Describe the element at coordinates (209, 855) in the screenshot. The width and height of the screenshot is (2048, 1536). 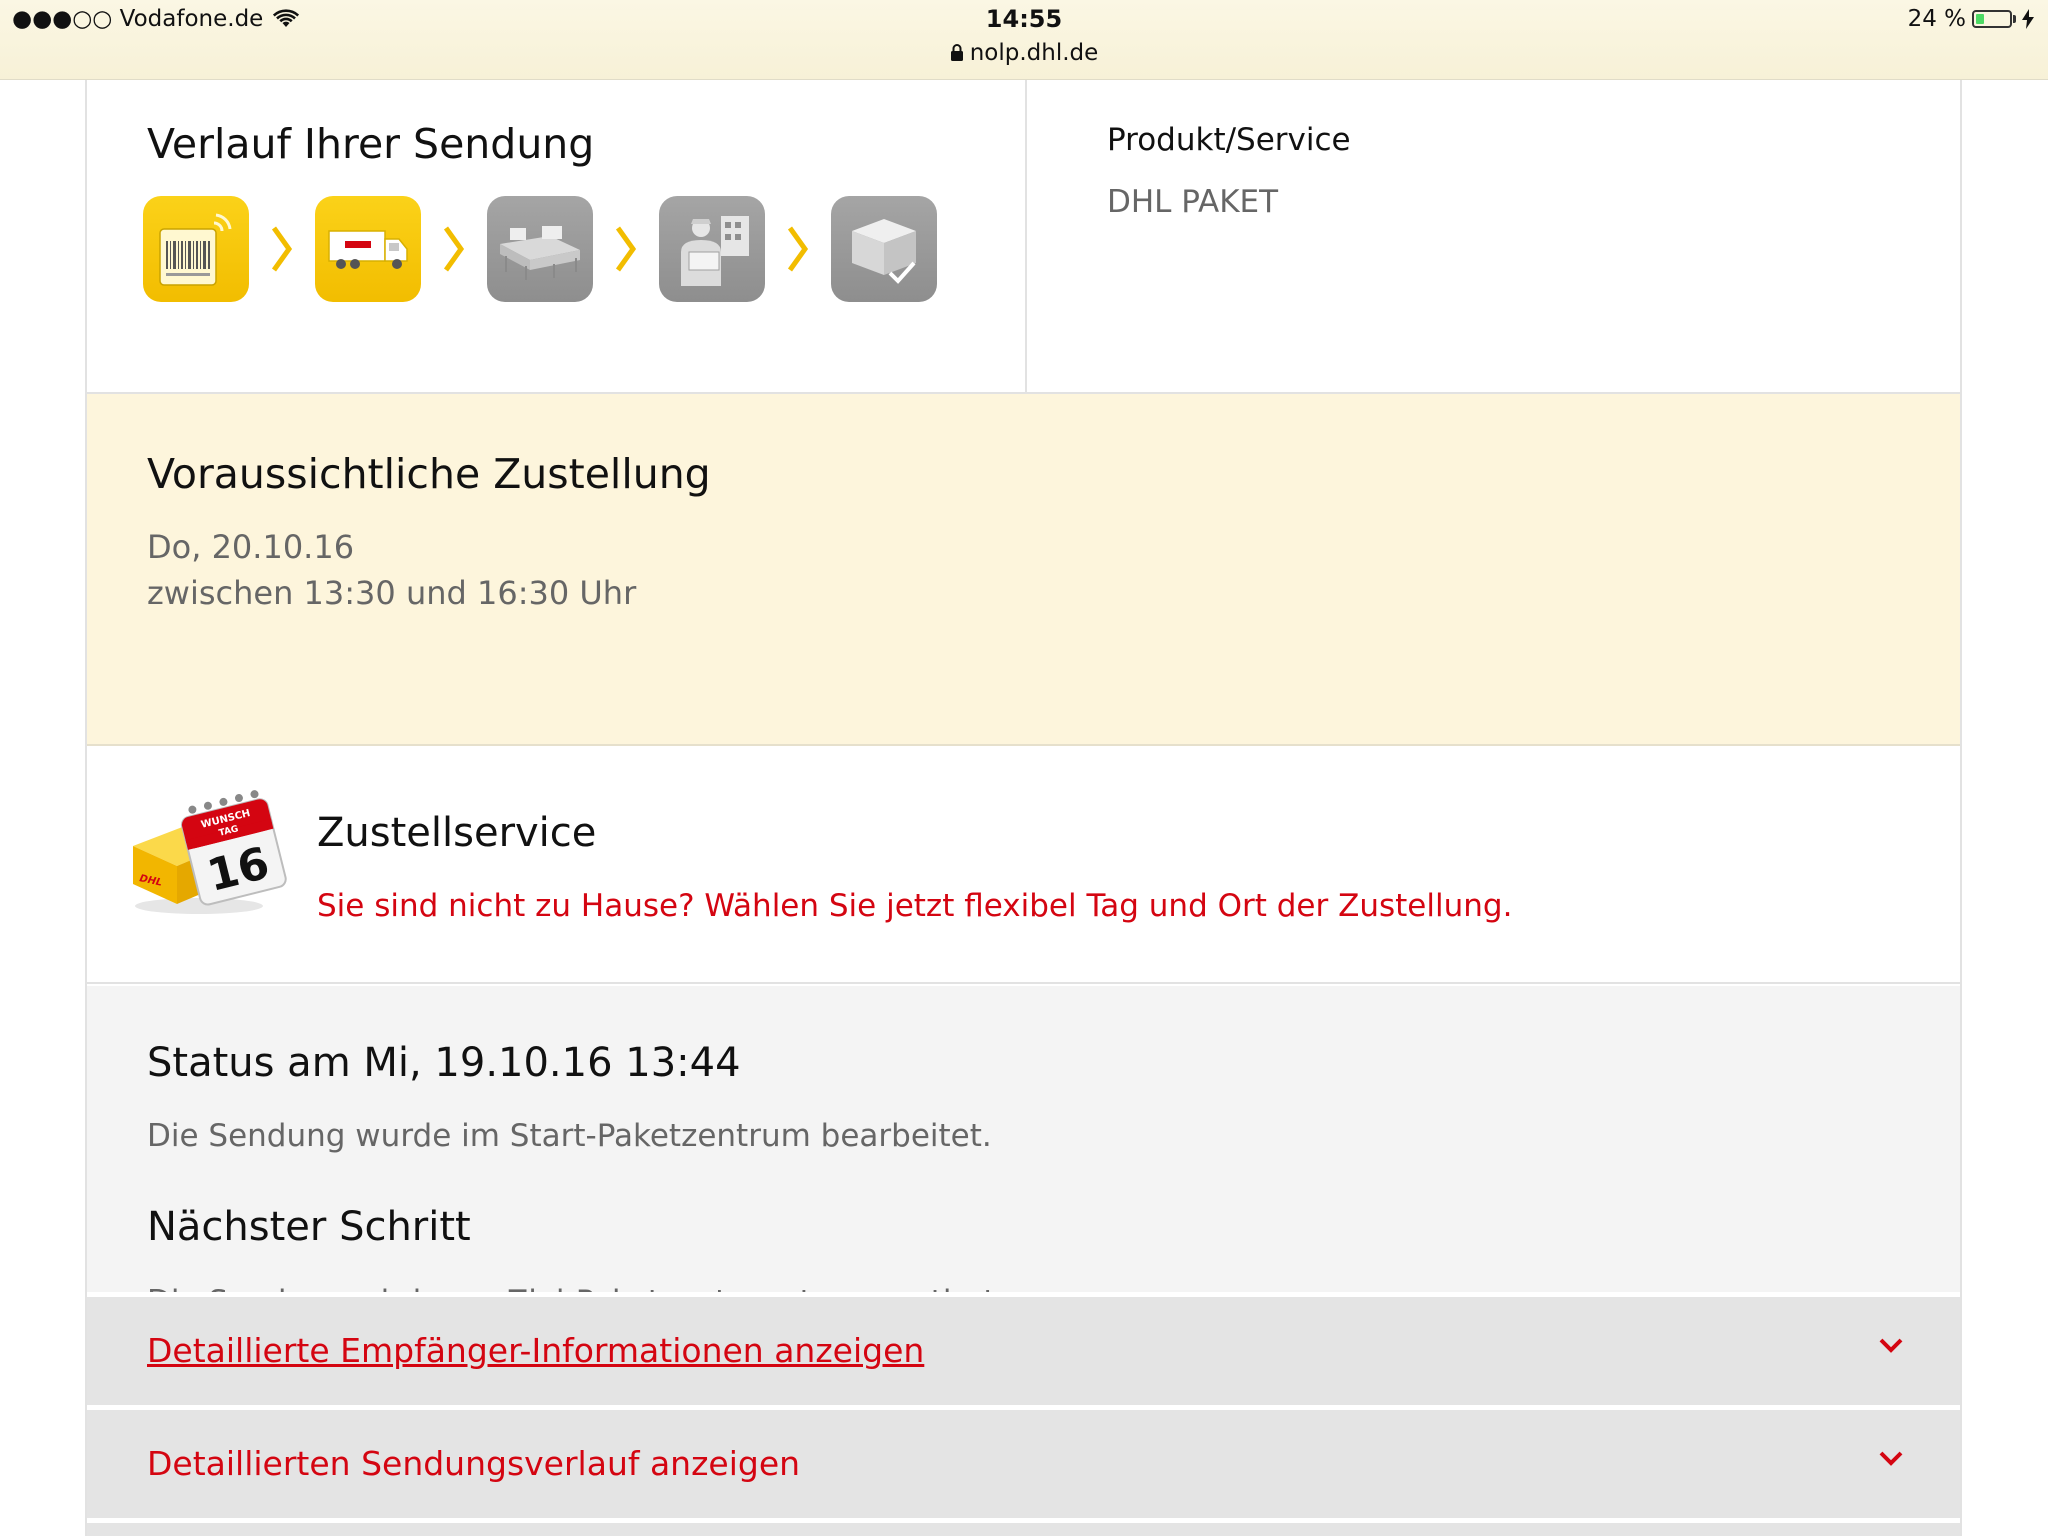
I see `wunschtag-calendar-icon: DHL WUNSCH TAG 16` at that location.